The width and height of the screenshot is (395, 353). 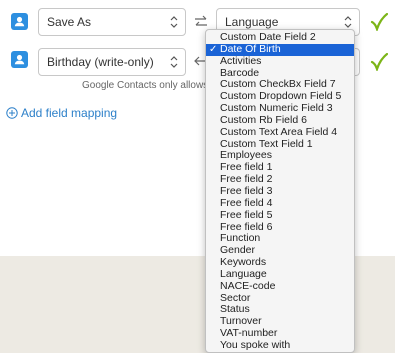 What do you see at coordinates (280, 345) in the screenshot?
I see `dropdown-option: You spoke with` at bounding box center [280, 345].